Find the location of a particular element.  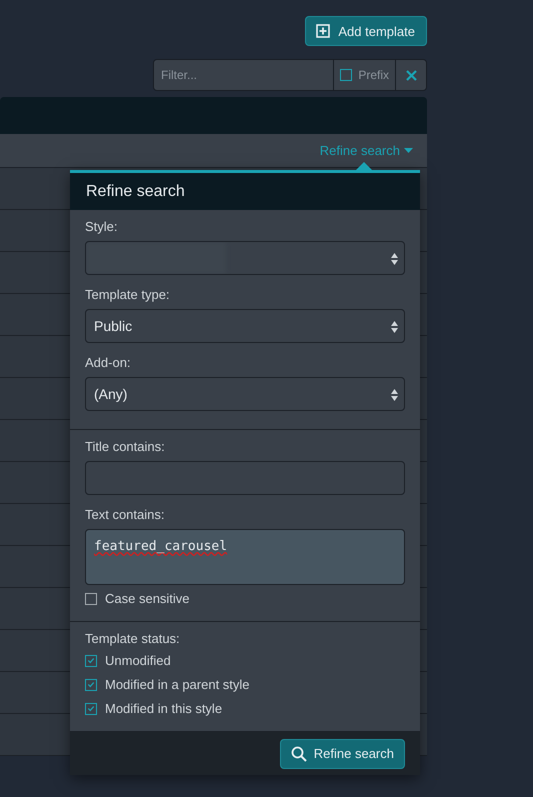

field-label: Style: is located at coordinates (102, 226).